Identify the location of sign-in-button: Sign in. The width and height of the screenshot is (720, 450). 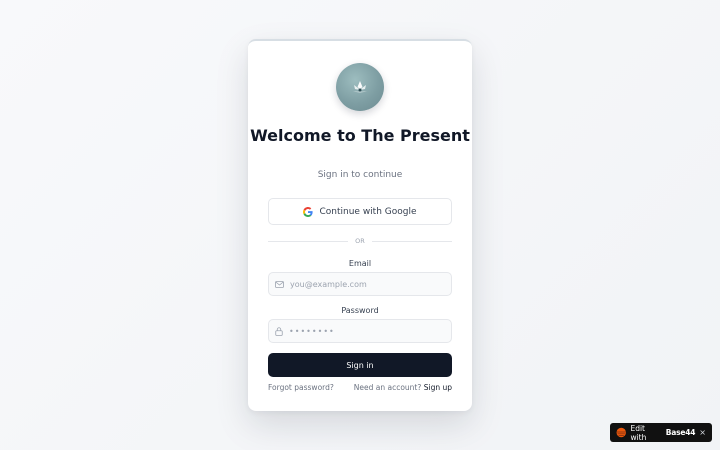
(360, 365).